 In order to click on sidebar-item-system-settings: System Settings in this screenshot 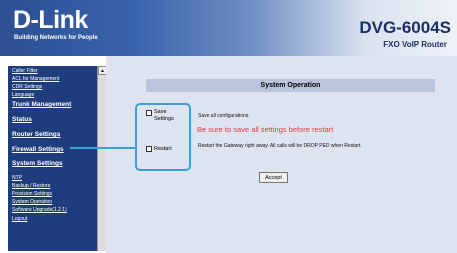, I will do `click(37, 163)`.